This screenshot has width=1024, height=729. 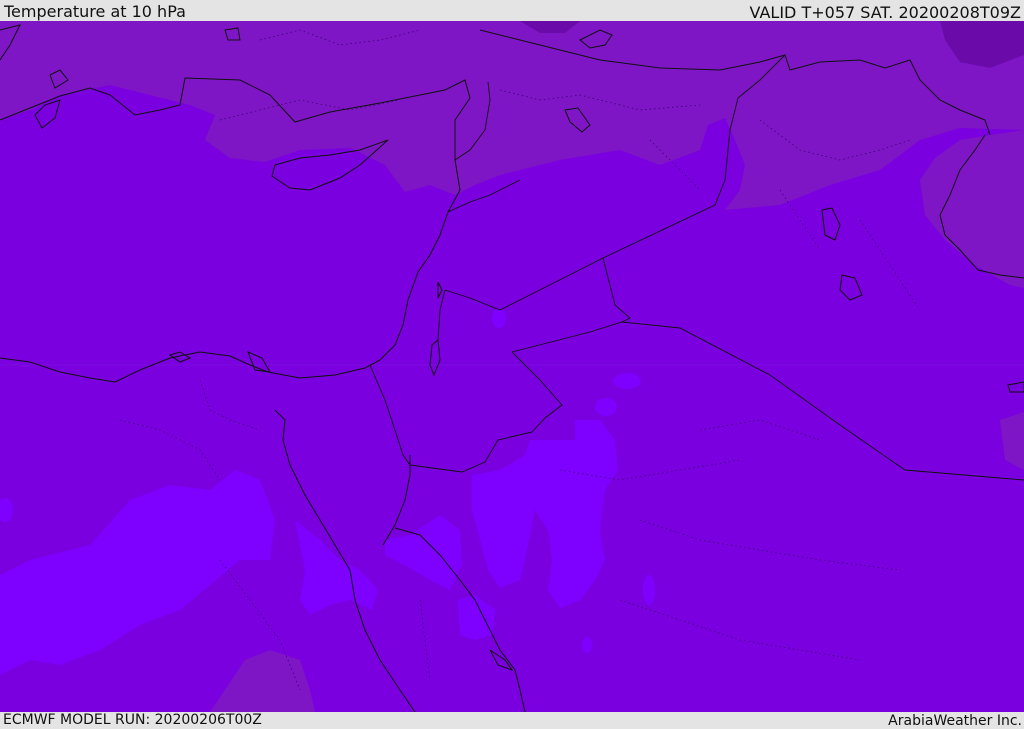 What do you see at coordinates (885, 12) in the screenshot?
I see `valid-time: VALID T+057 SAT. 20200208T09Z` at bounding box center [885, 12].